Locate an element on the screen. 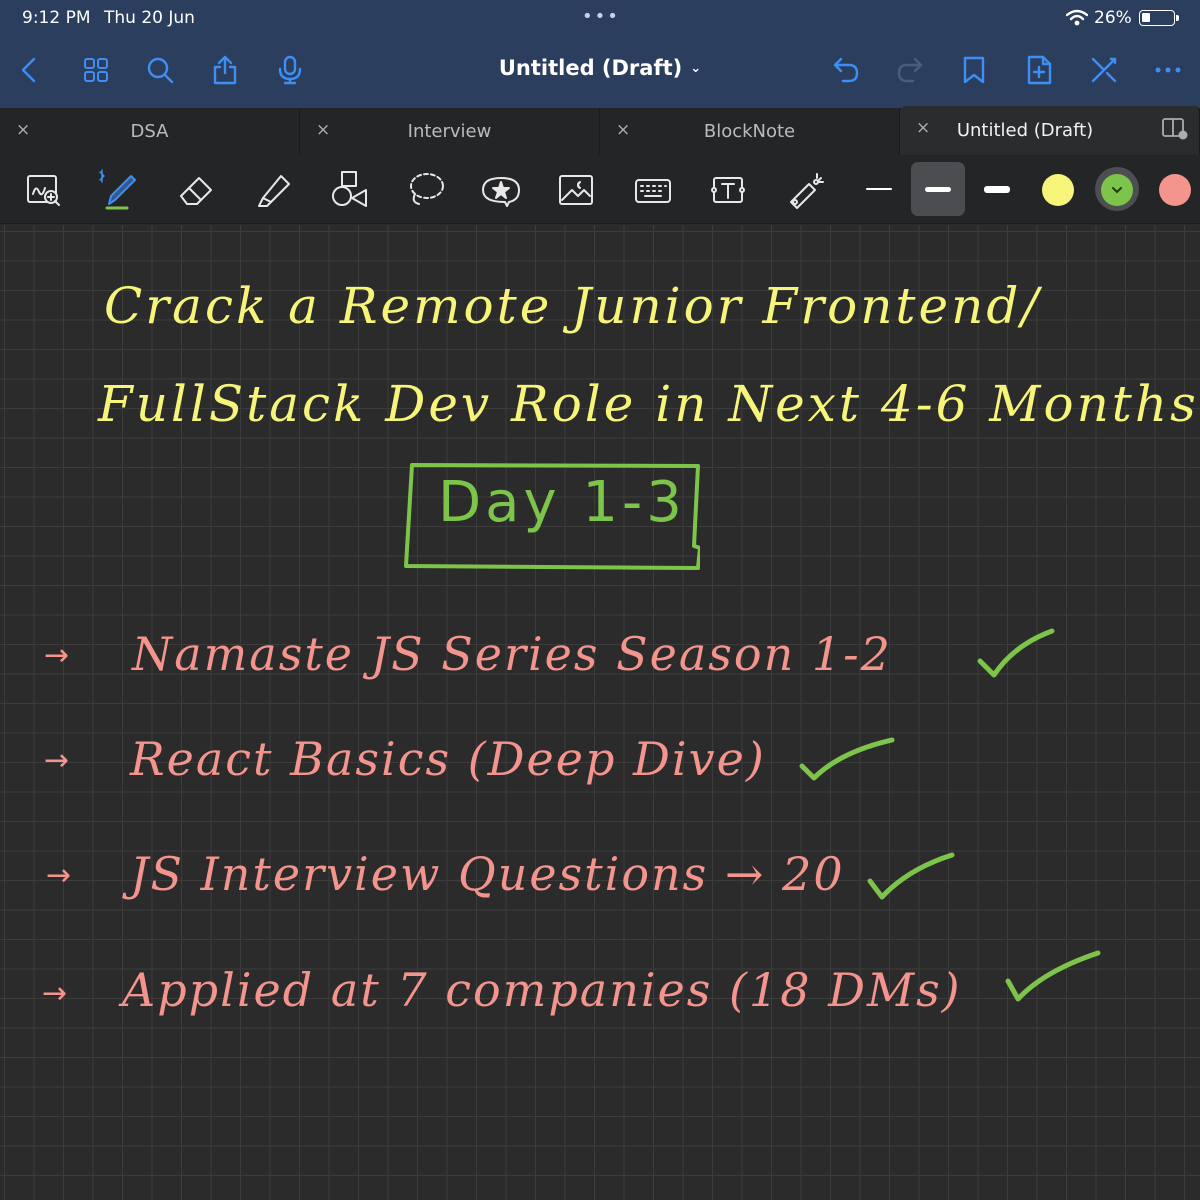 This screenshot has height=1200, width=1200. lasso-icon is located at coordinates (427, 189).